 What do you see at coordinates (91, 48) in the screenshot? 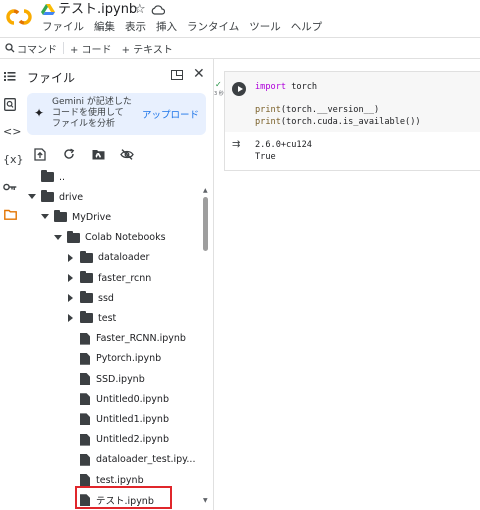
I see `add-code-button: + コード` at bounding box center [91, 48].